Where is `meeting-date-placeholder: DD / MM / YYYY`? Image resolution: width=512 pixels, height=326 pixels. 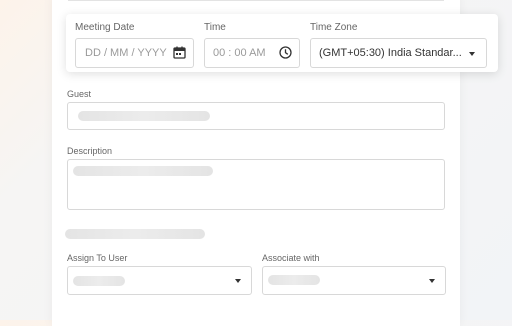
meeting-date-placeholder: DD / MM / YYYY is located at coordinates (126, 53).